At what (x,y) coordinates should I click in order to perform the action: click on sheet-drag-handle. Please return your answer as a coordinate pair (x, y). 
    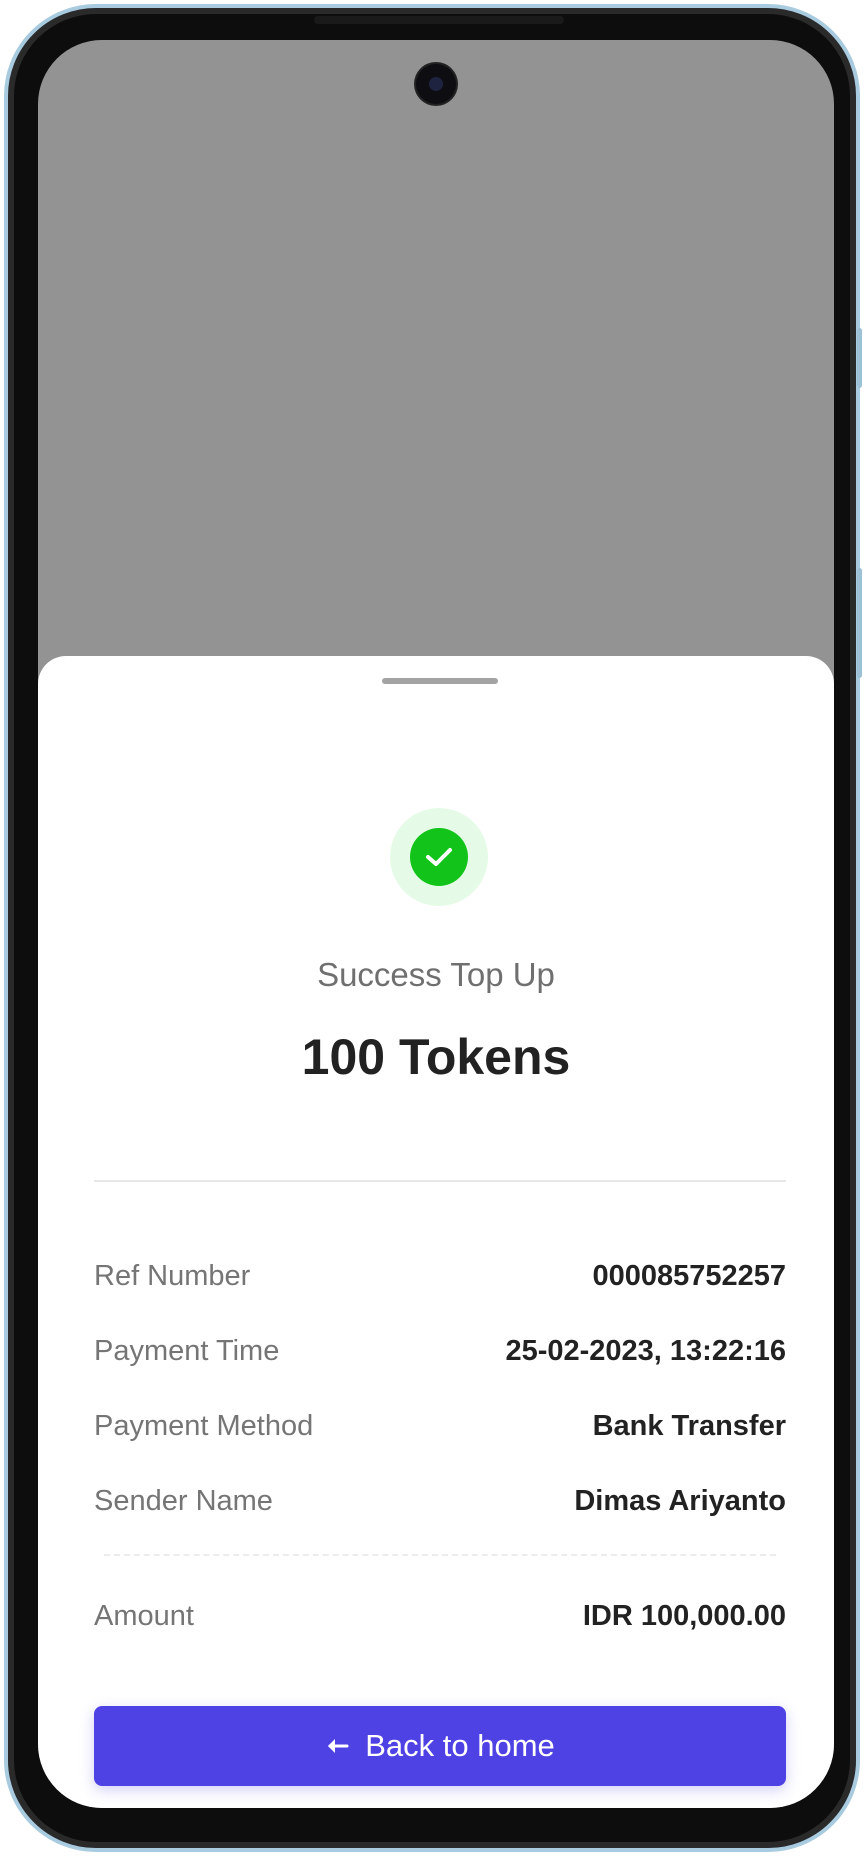
    Looking at the image, I should click on (440, 681).